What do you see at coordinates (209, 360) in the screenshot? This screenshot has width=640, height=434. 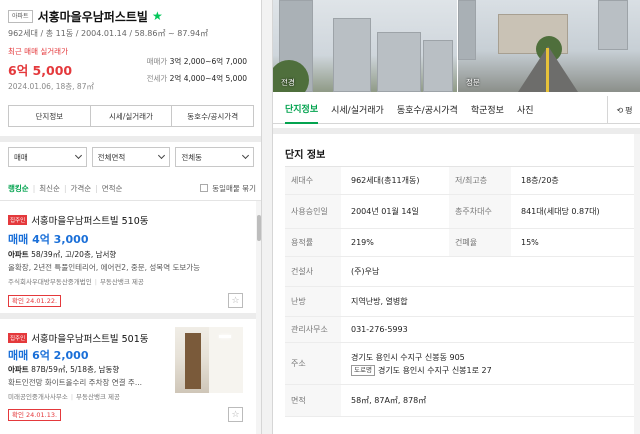 I see `listing-photo` at bounding box center [209, 360].